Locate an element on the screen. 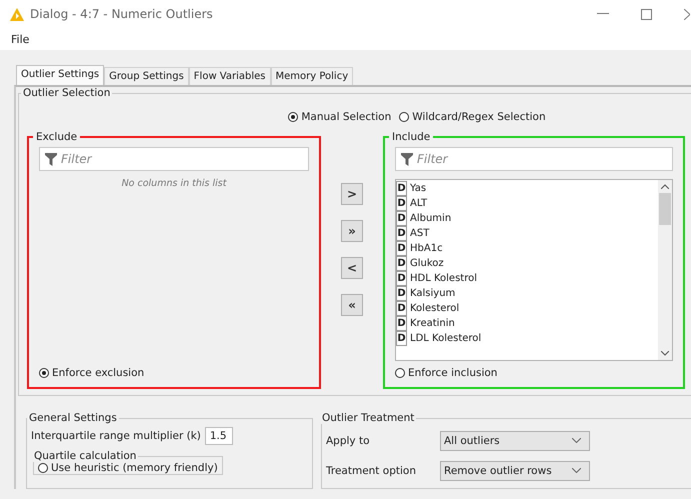  move-button: « is located at coordinates (352, 305).